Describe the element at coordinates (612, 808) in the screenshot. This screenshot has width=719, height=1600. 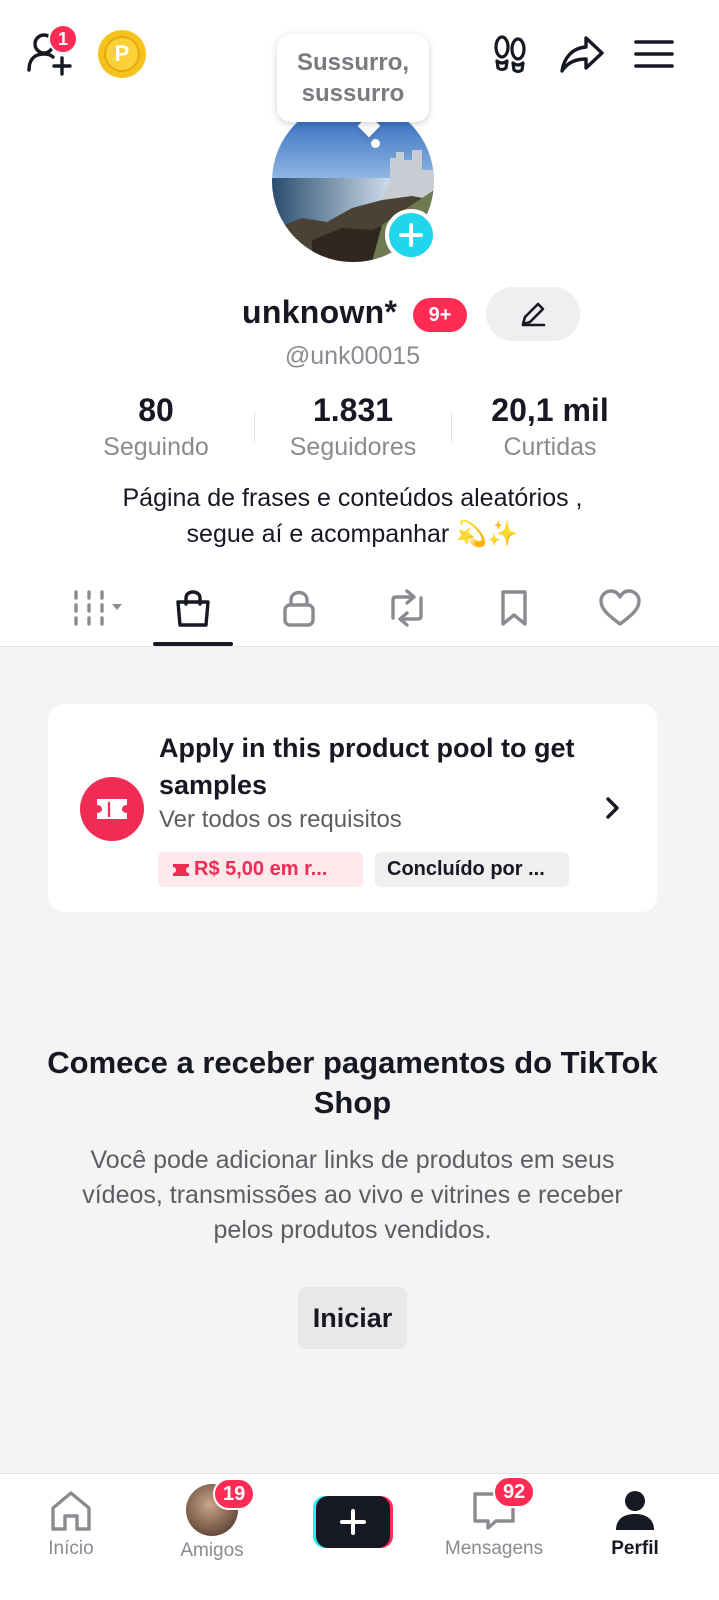
I see `chevron-right-icon` at that location.